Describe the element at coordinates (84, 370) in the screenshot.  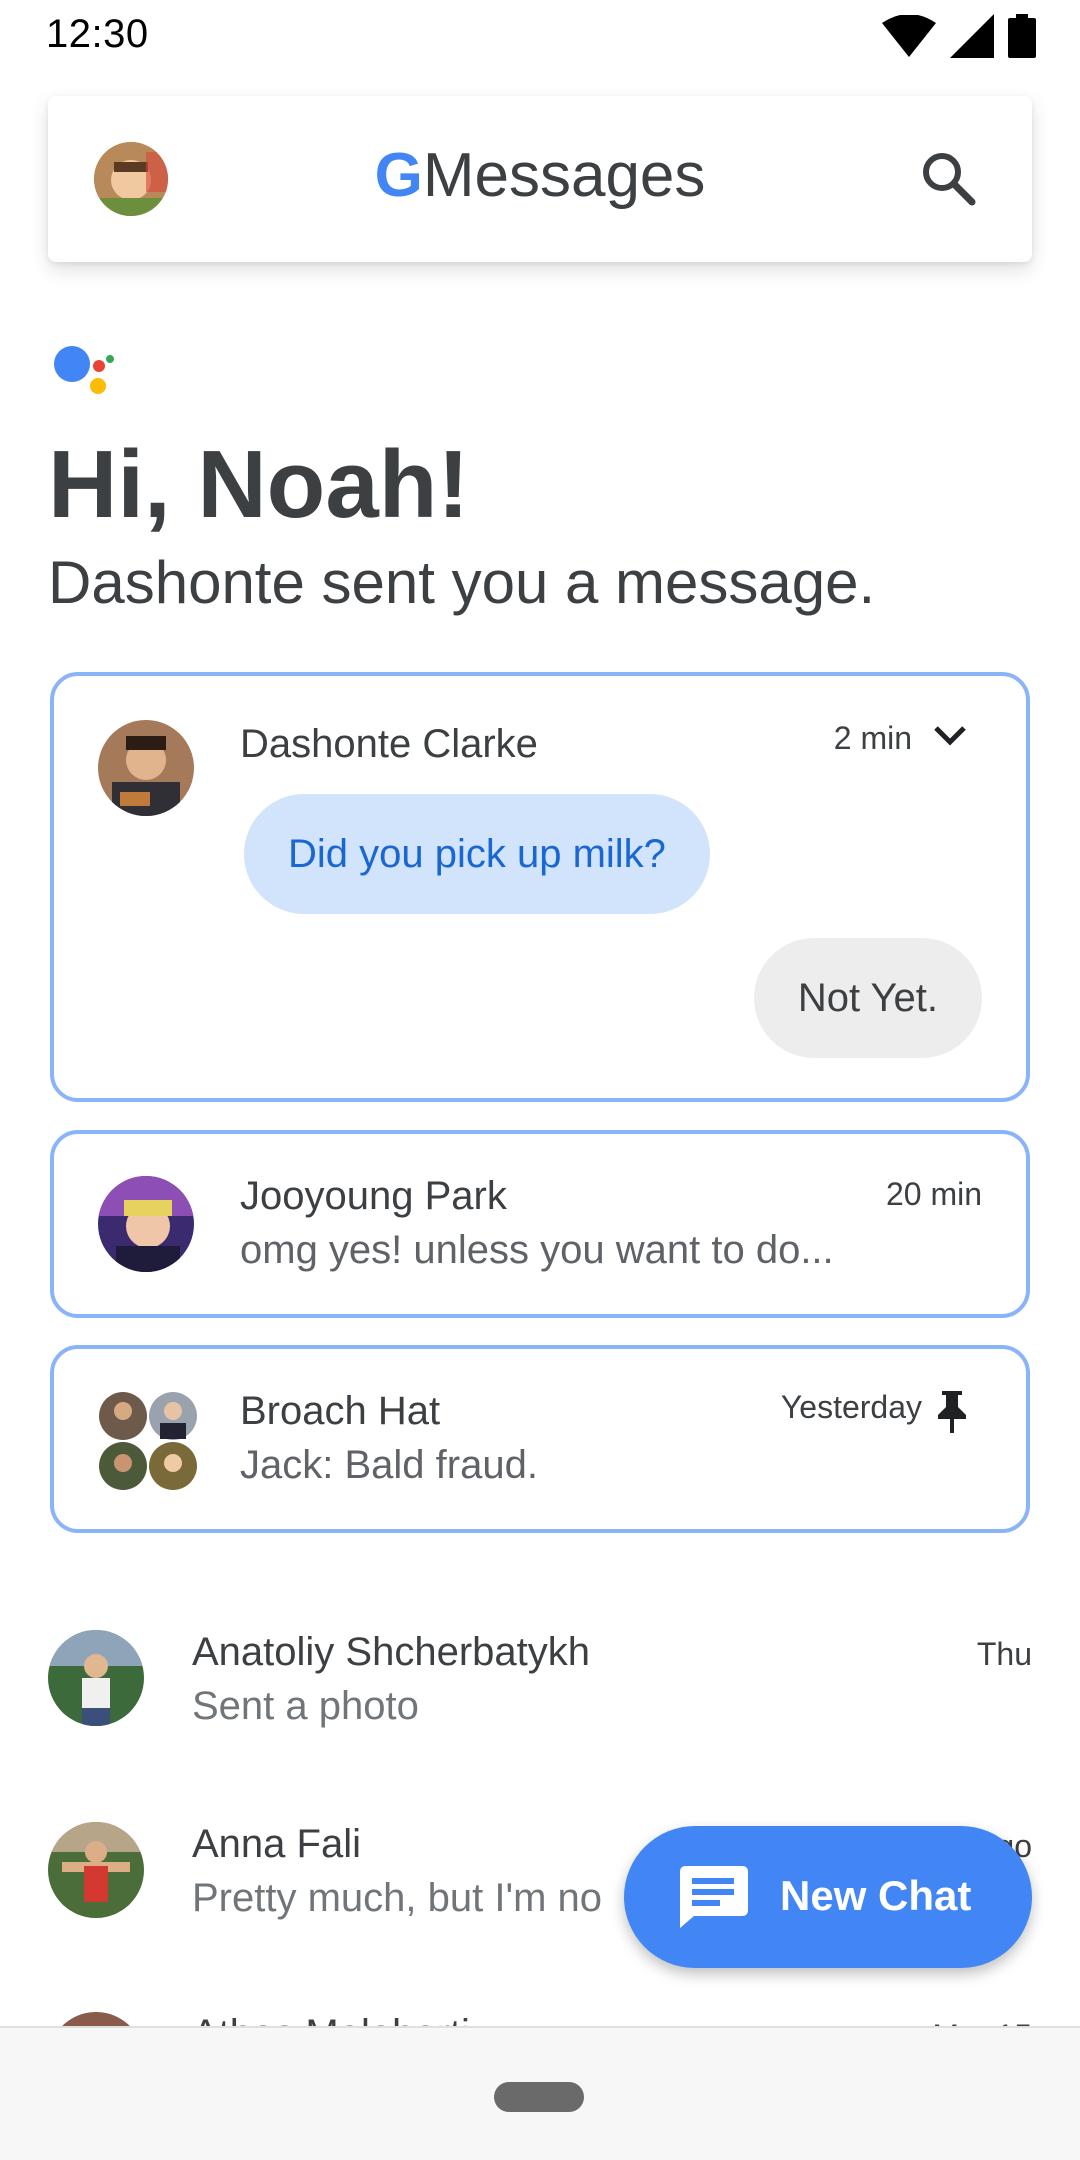
I see `assistant-icon` at that location.